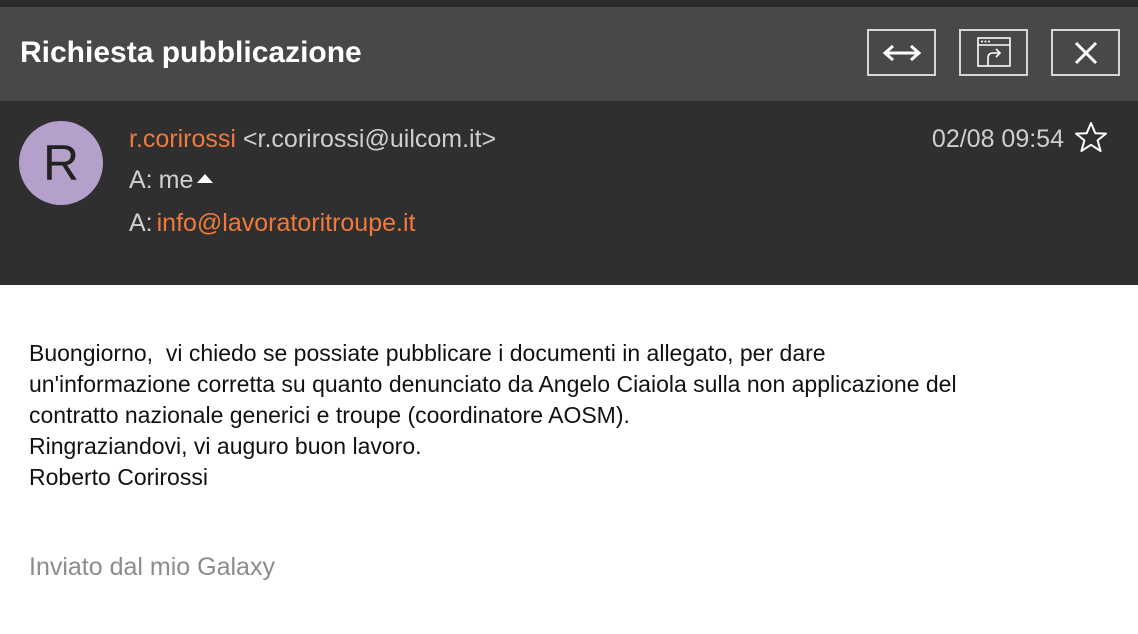 The height and width of the screenshot is (634, 1138). Describe the element at coordinates (1091, 138) in the screenshot. I see `star-icon` at that location.